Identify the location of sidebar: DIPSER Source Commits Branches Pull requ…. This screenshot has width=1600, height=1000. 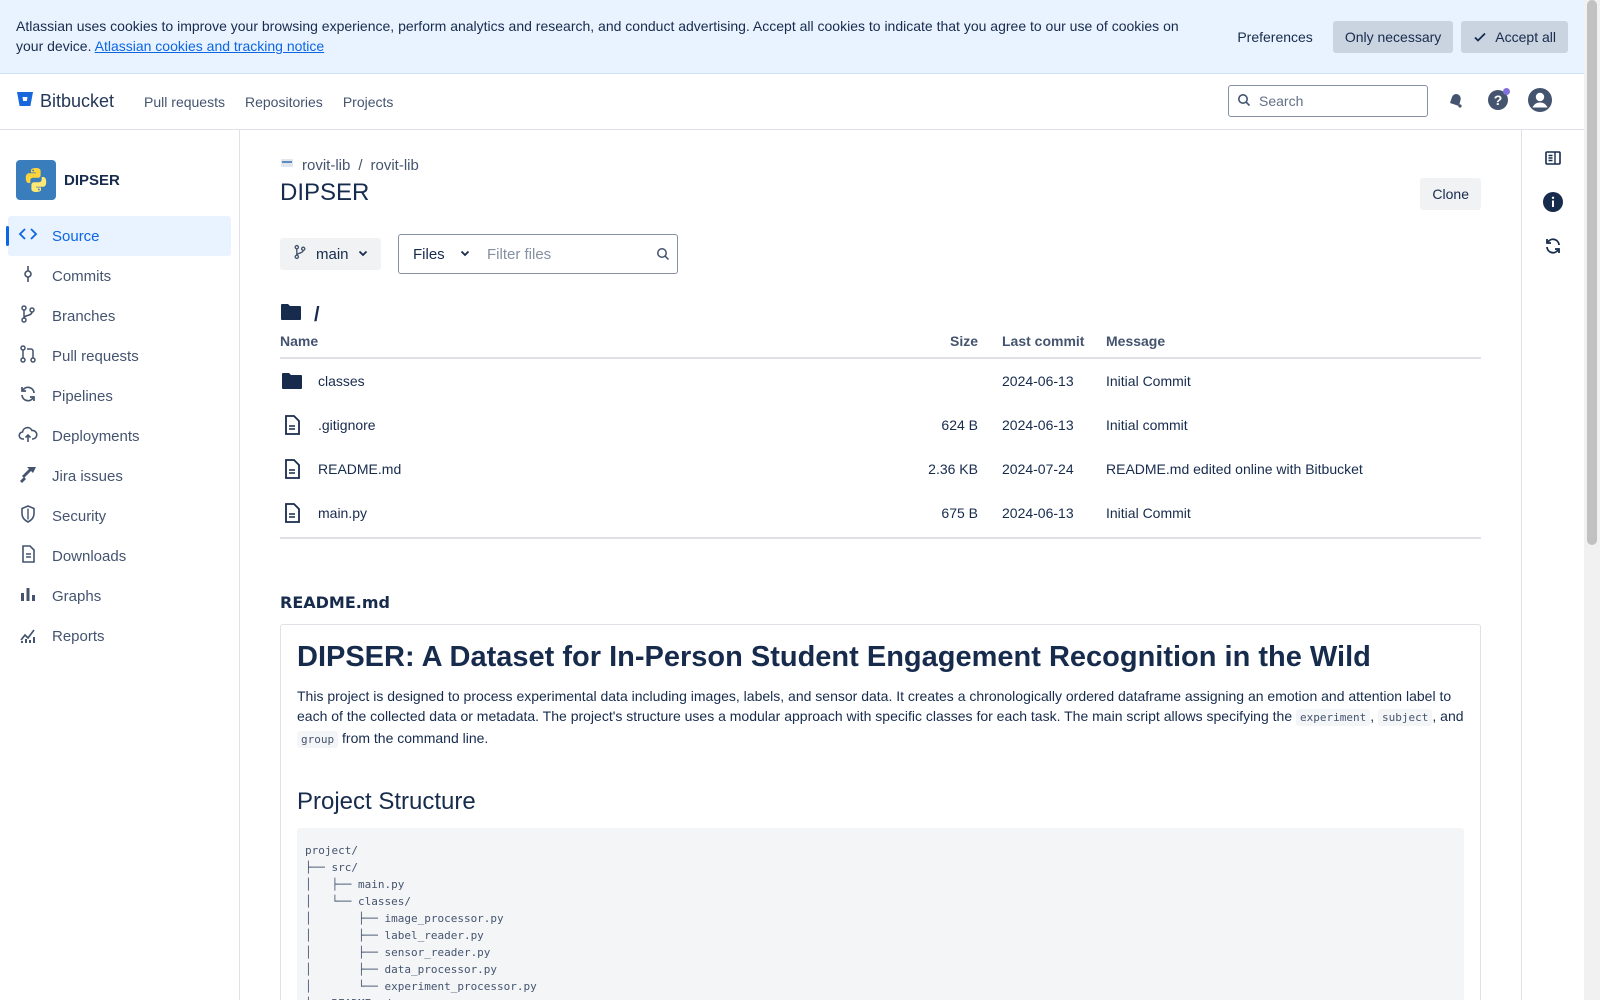
(120, 565).